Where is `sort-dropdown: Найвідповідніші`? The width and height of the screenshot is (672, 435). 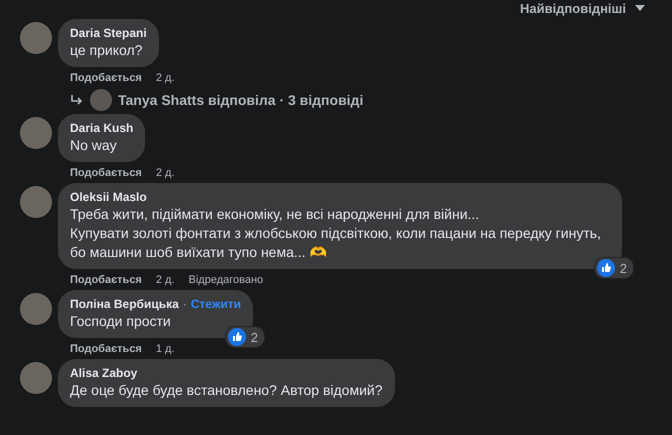
sort-dropdown: Найвідповідніші is located at coordinates (583, 8).